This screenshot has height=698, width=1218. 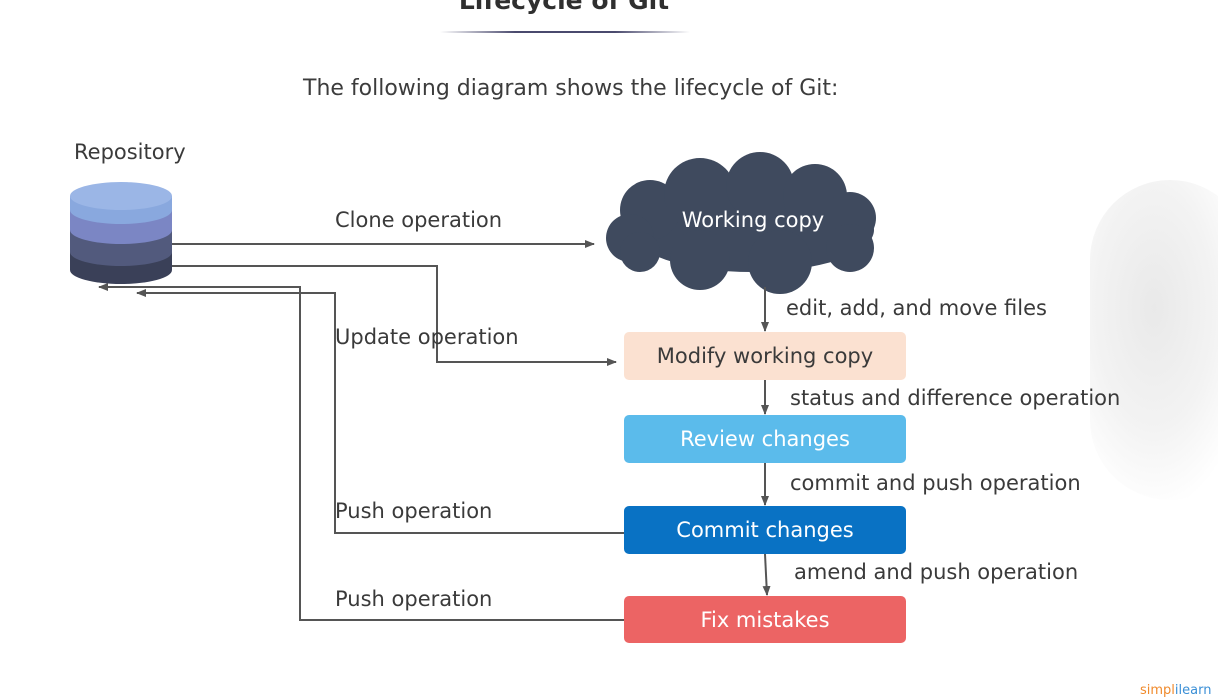 I want to click on working-copy-label: Working copy, so click(x=753, y=220).